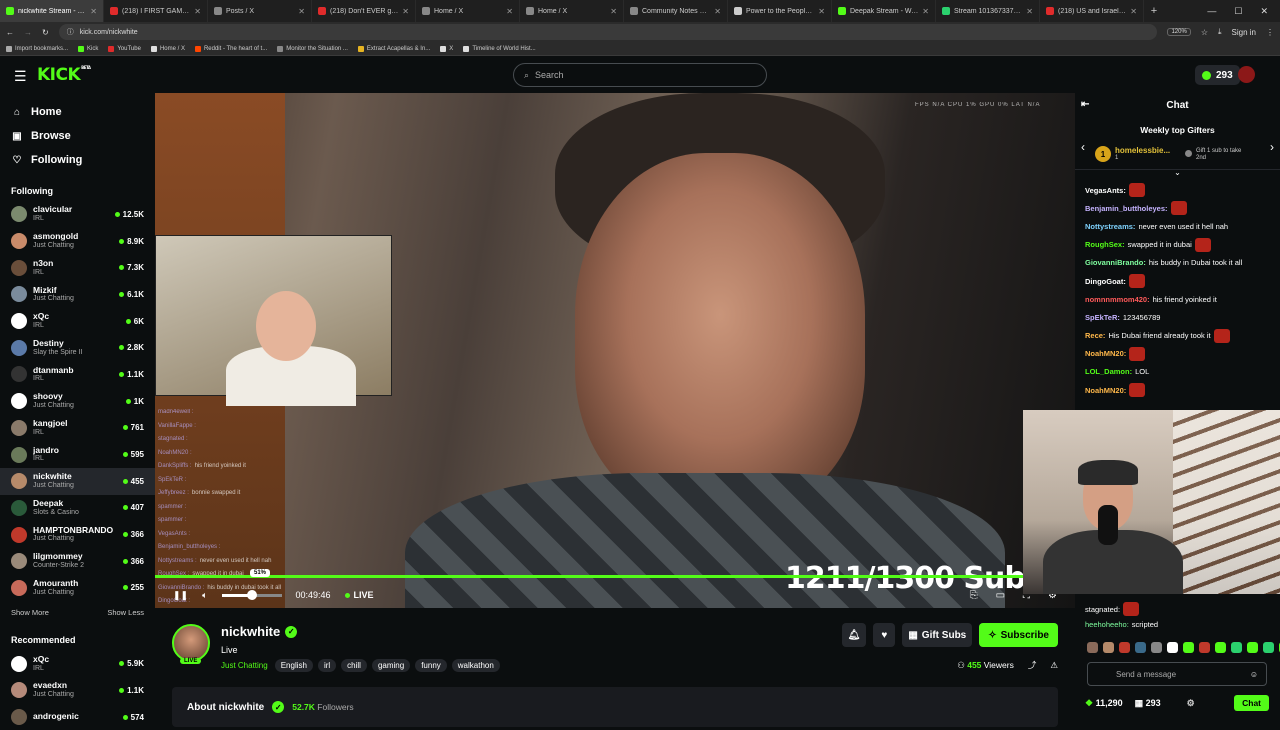 This screenshot has width=1280, height=730. I want to click on browser-tab: Stream 101367337 - garyda ✕, so click(988, 11).